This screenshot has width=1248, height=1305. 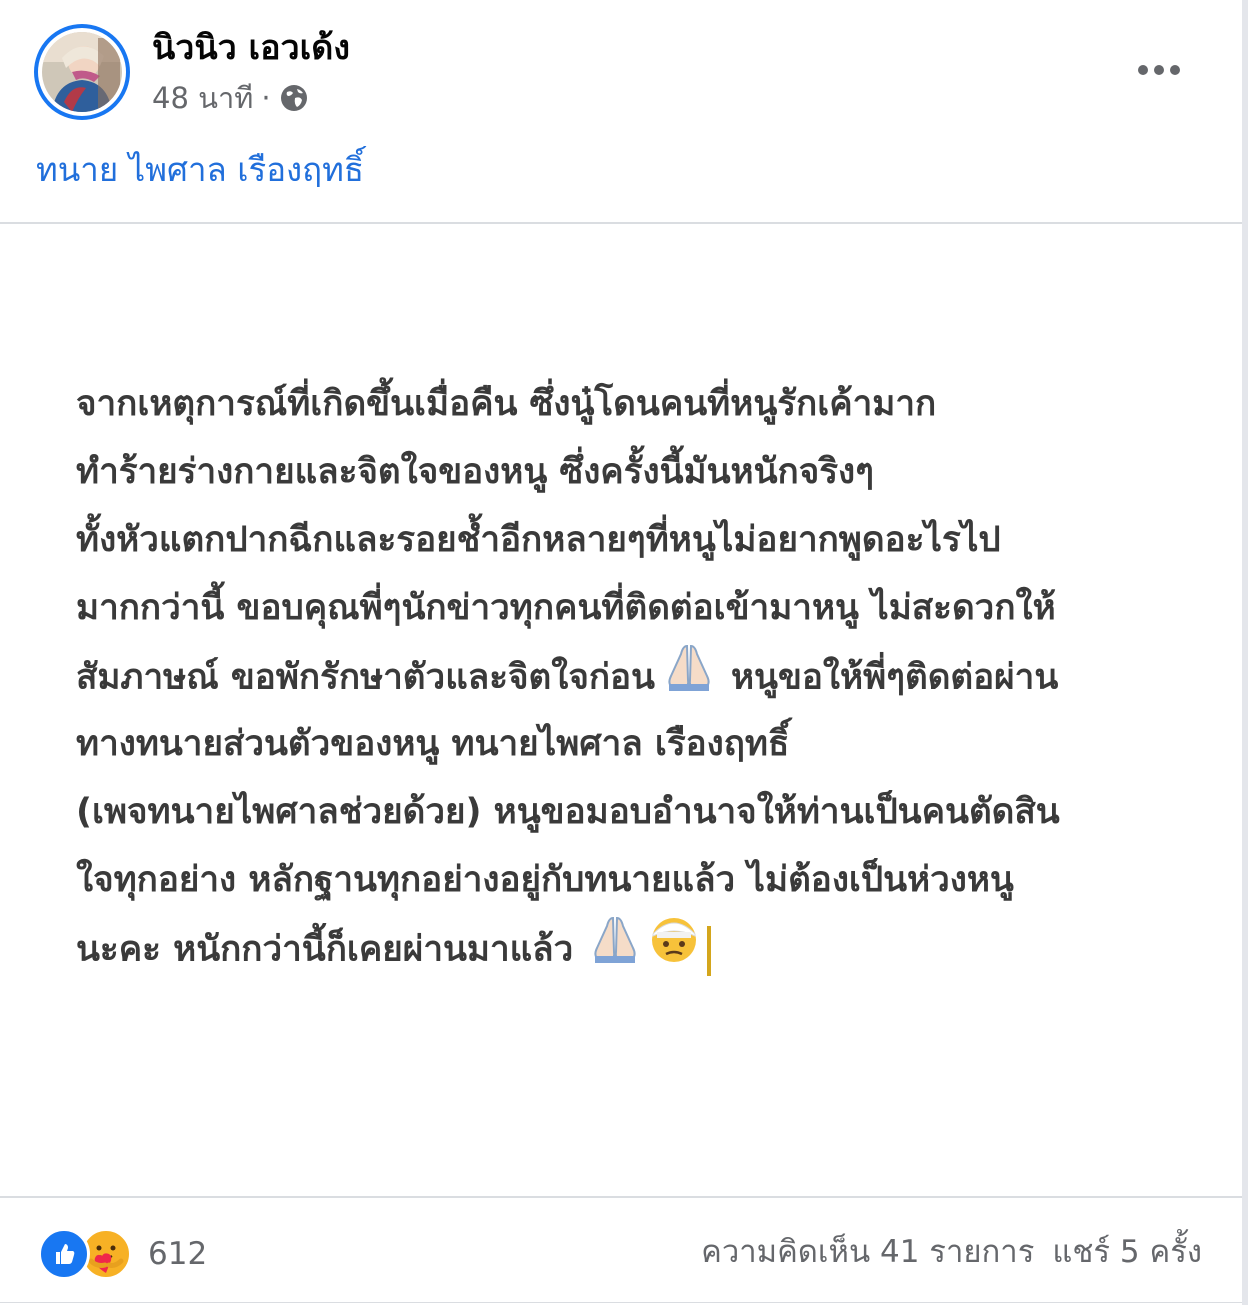 What do you see at coordinates (294, 98) in the screenshot?
I see `globe-icon` at bounding box center [294, 98].